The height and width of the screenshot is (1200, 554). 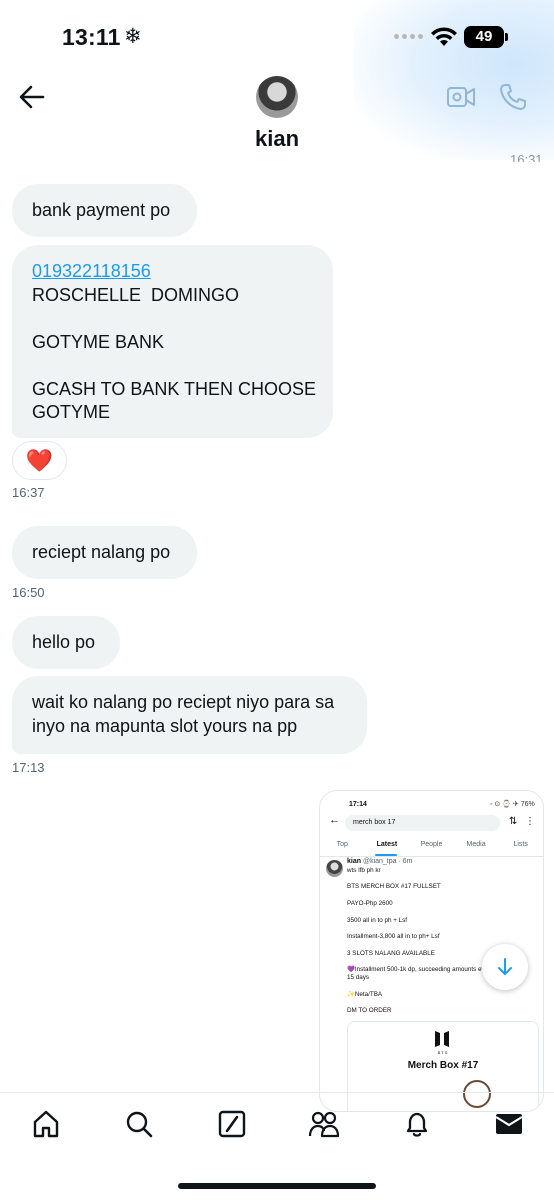 What do you see at coordinates (387, 844) in the screenshot?
I see `attachment-tab: Latest` at bounding box center [387, 844].